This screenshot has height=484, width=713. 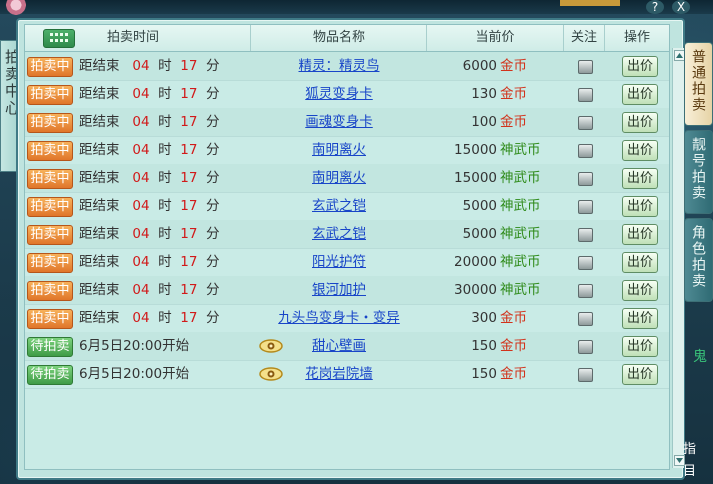 What do you see at coordinates (698, 447) in the screenshot?
I see `side-button-a: 指` at bounding box center [698, 447].